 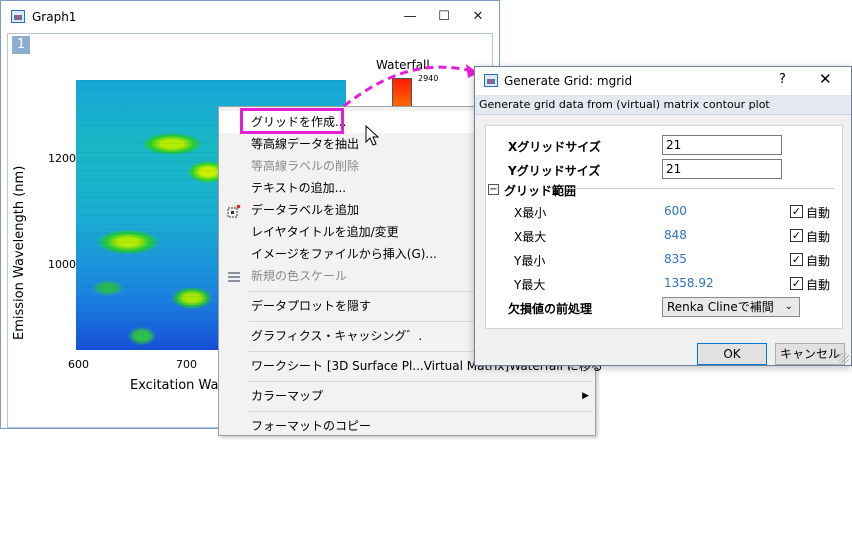 What do you see at coordinates (311, 426) in the screenshot?
I see `menu-item-label: フォーマットのコピー` at bounding box center [311, 426].